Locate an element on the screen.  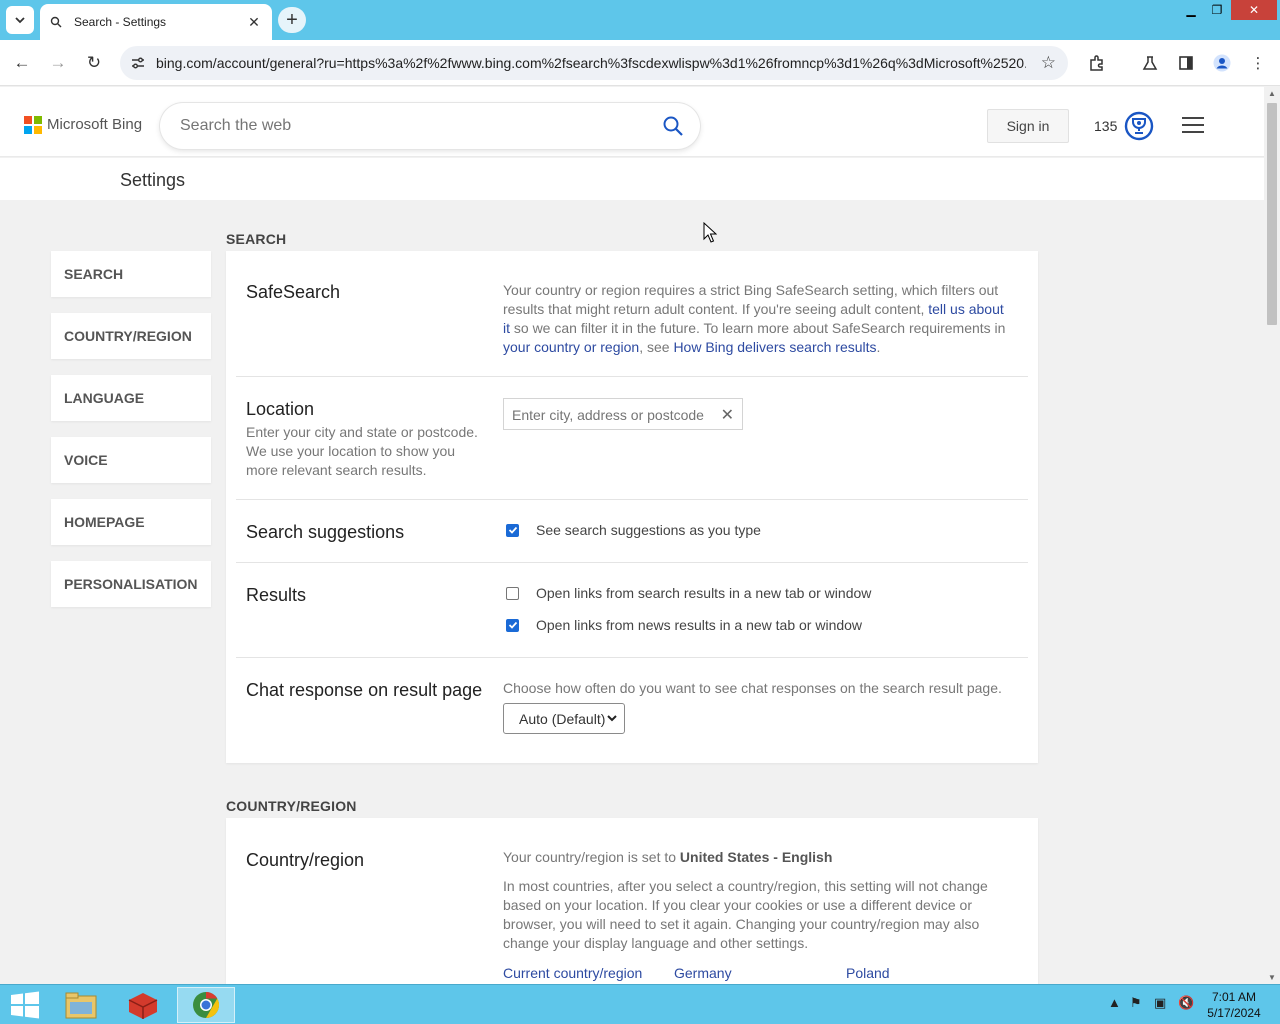
search-suggestions-label: See search suggestions as you type is located at coordinates (648, 530).